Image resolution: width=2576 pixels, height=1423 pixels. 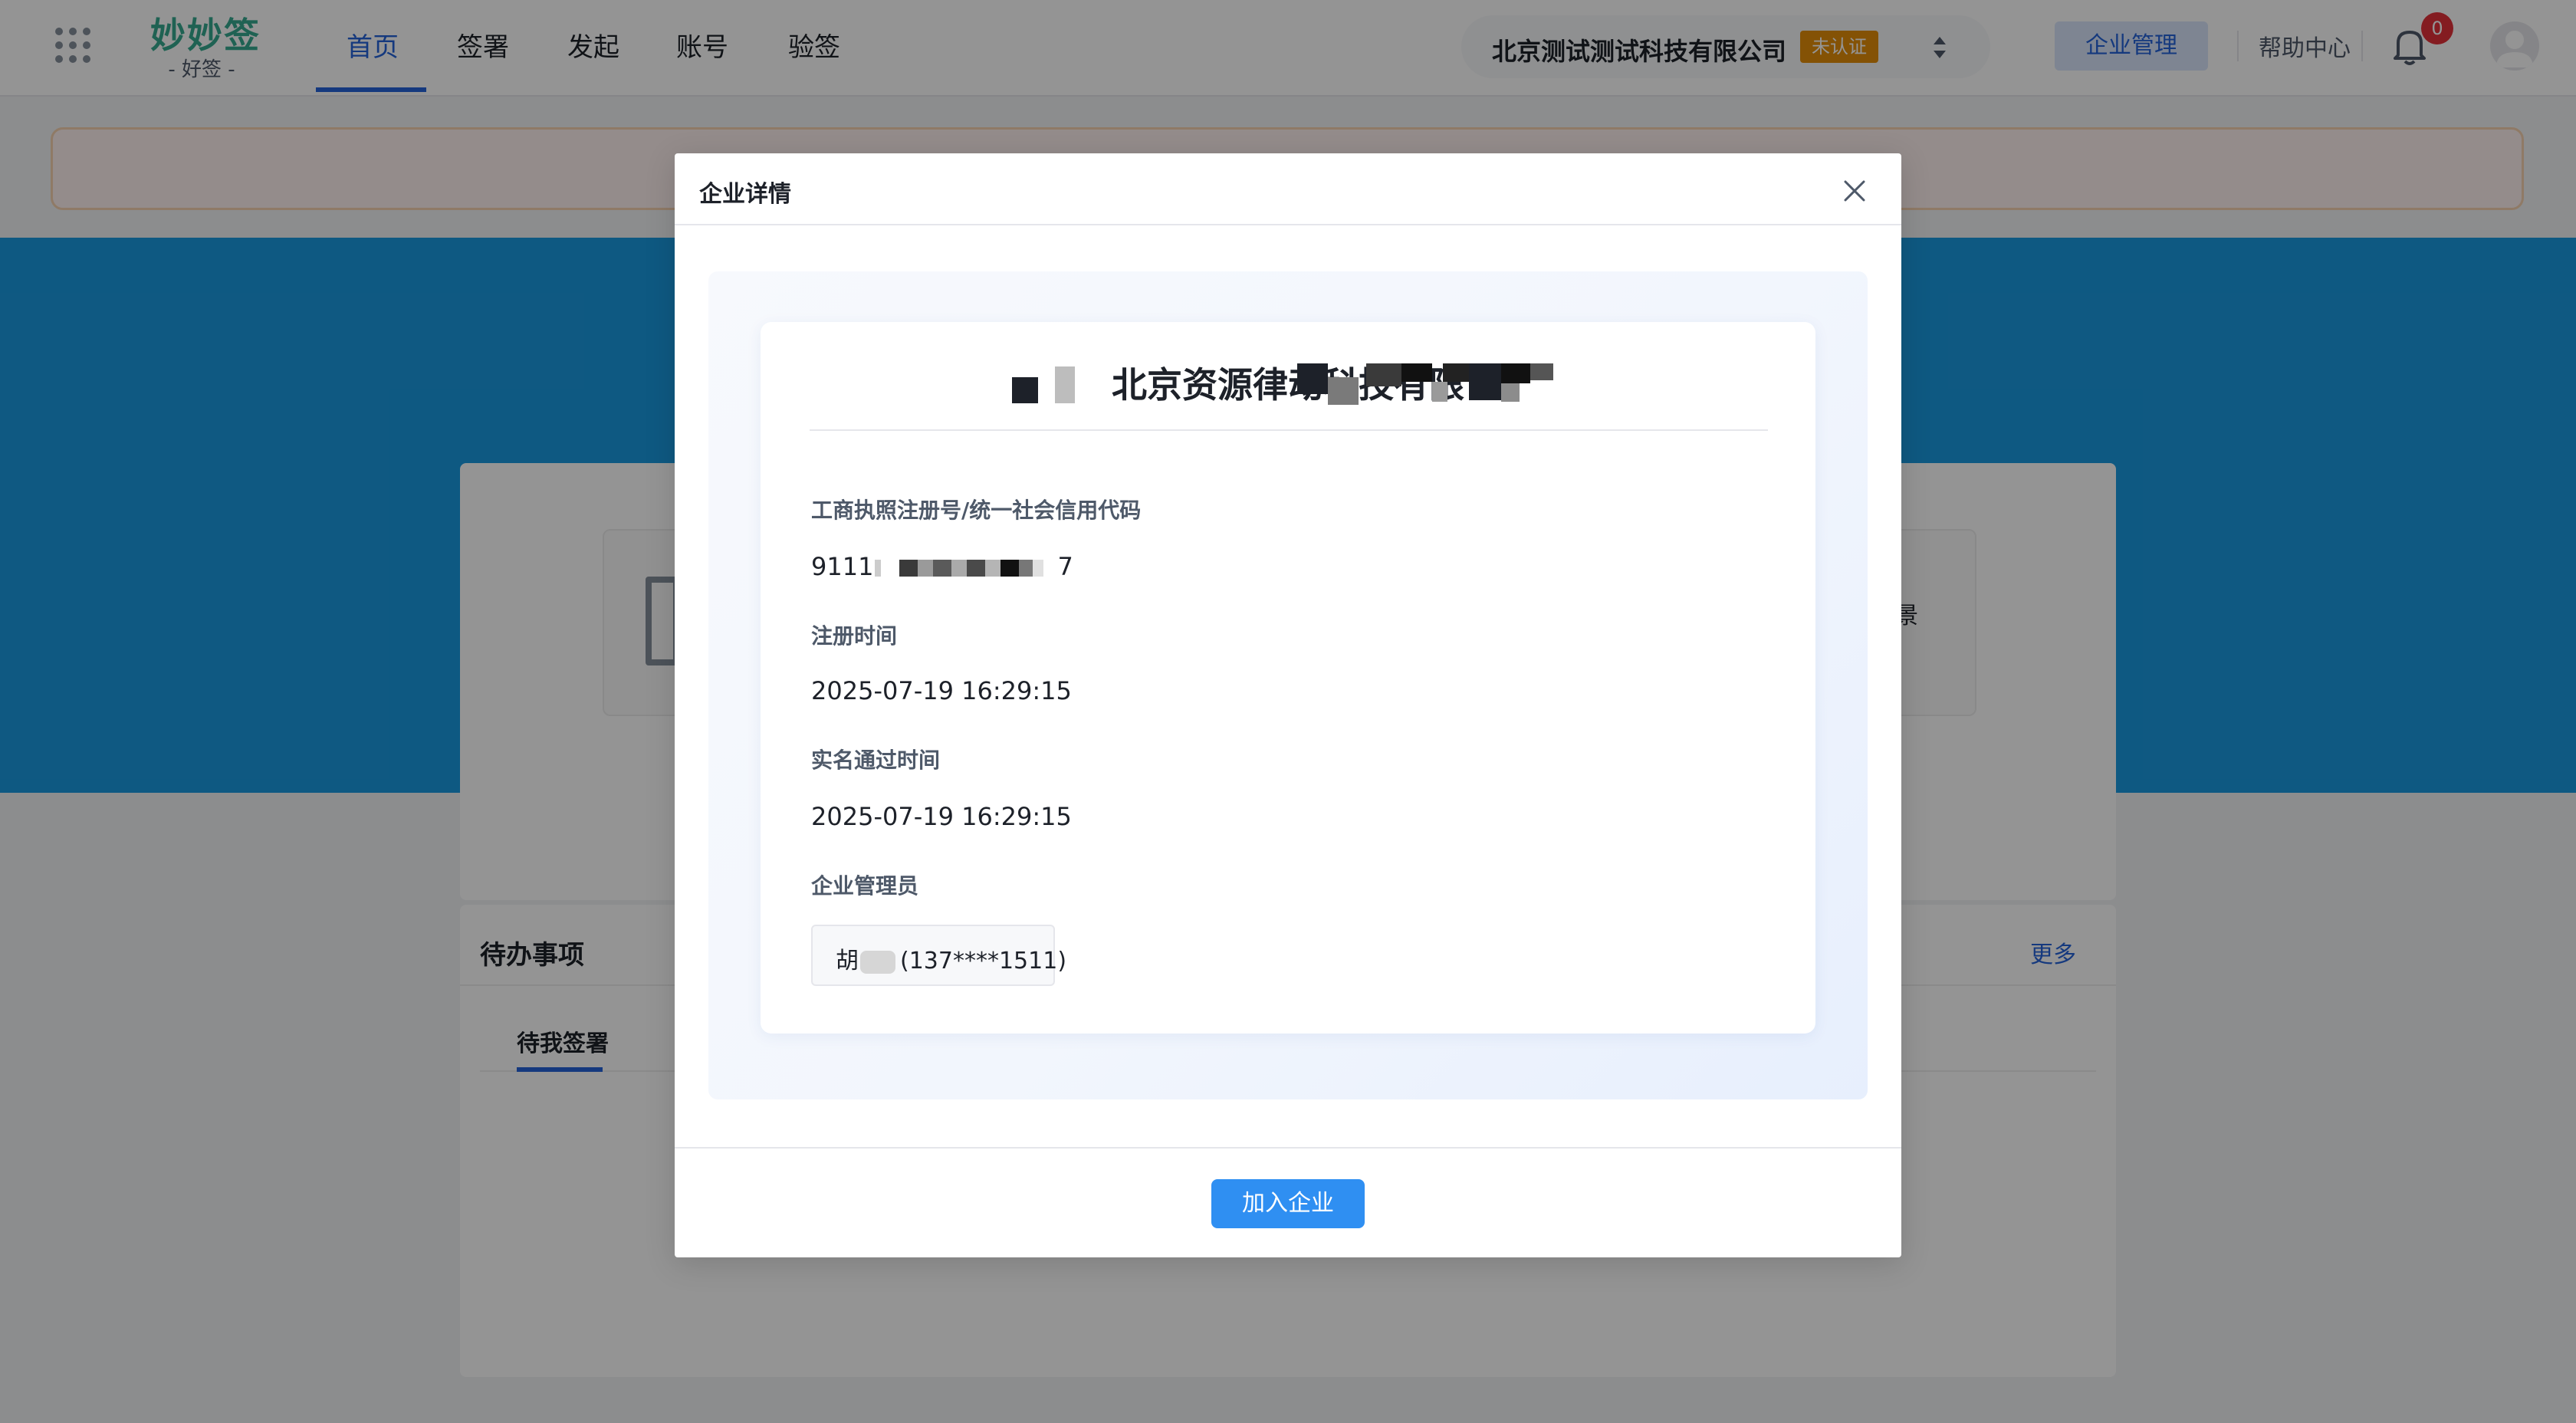 What do you see at coordinates (941, 816) in the screenshot?
I see `verified-time-value: 2025-07-19 16:29:15` at bounding box center [941, 816].